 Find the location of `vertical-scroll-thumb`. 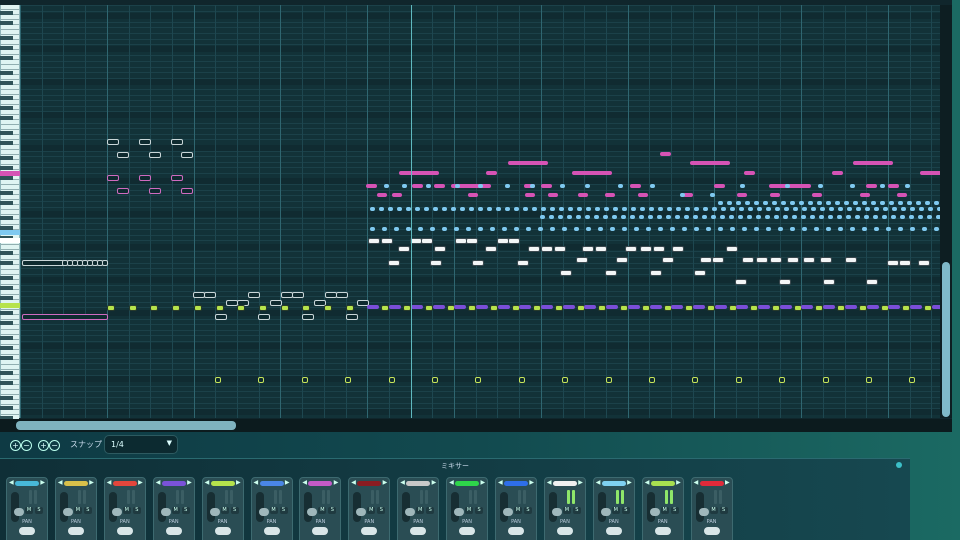

vertical-scroll-thumb is located at coordinates (946, 339).